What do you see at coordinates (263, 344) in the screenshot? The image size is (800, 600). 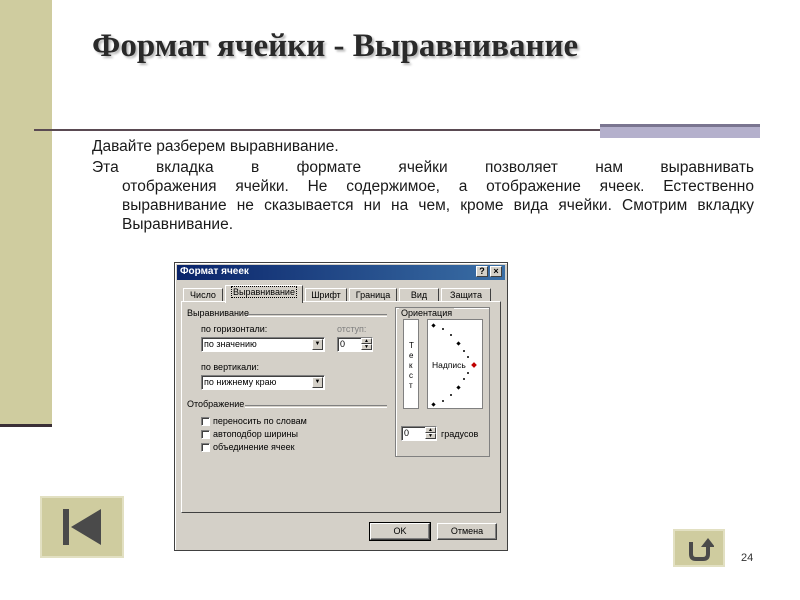 I see `horizontal-select: по значению ▼` at bounding box center [263, 344].